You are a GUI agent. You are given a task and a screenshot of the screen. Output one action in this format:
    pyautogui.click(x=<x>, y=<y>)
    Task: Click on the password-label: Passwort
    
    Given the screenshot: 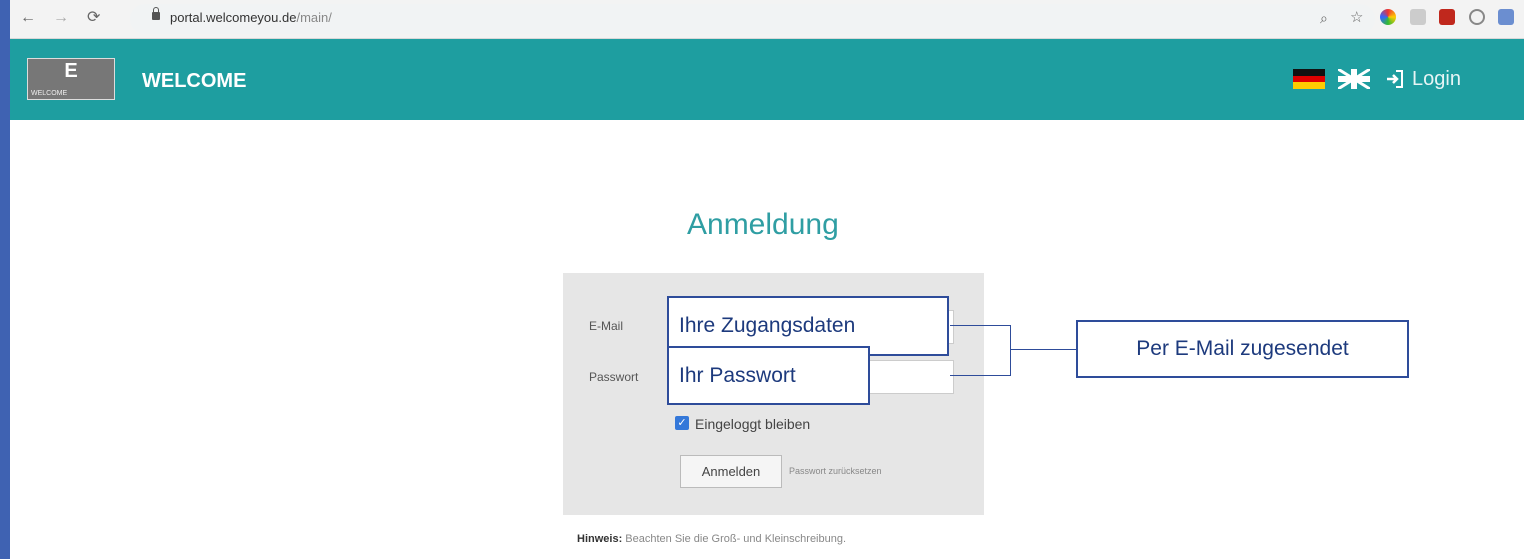 What is the action you would take?
    pyautogui.click(x=614, y=377)
    